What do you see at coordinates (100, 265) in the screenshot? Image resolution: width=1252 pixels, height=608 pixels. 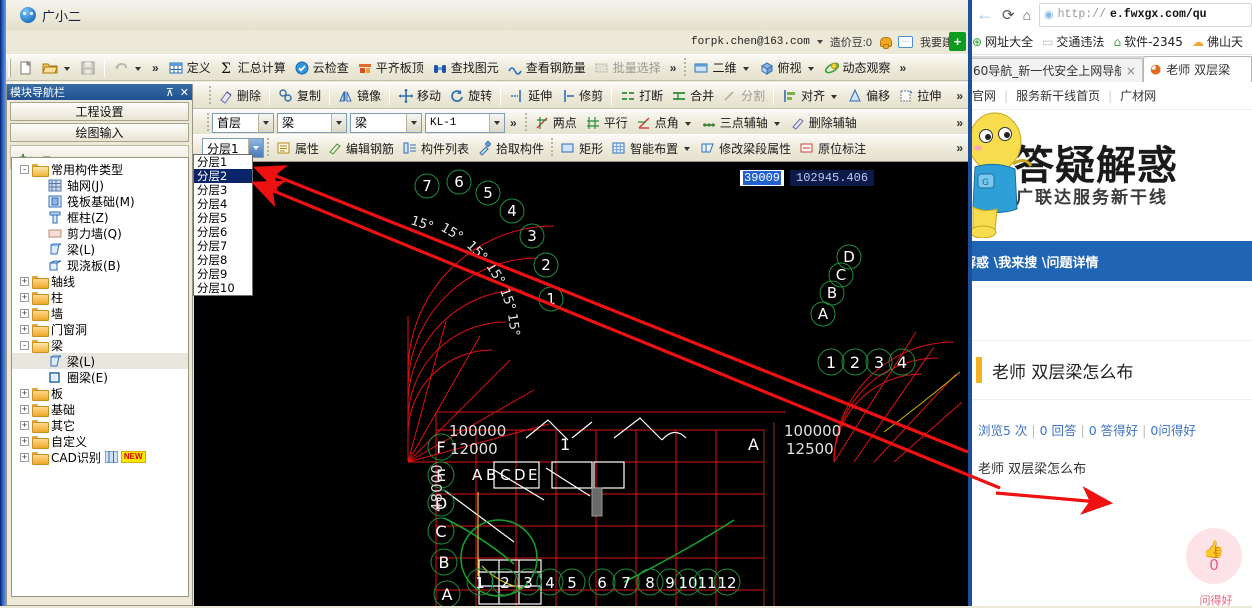 I see `tree-item-6: 现浇板(B)` at bounding box center [100, 265].